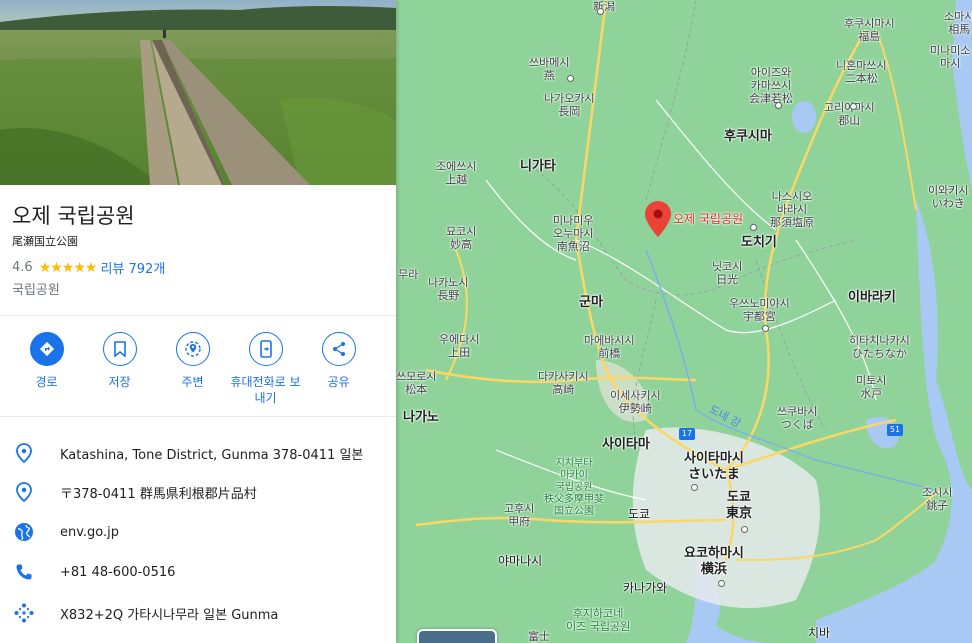 The image size is (972, 643). What do you see at coordinates (869, 30) in the screenshot?
I see `map-label-fukushima: 후쿠시마시 福島` at bounding box center [869, 30].